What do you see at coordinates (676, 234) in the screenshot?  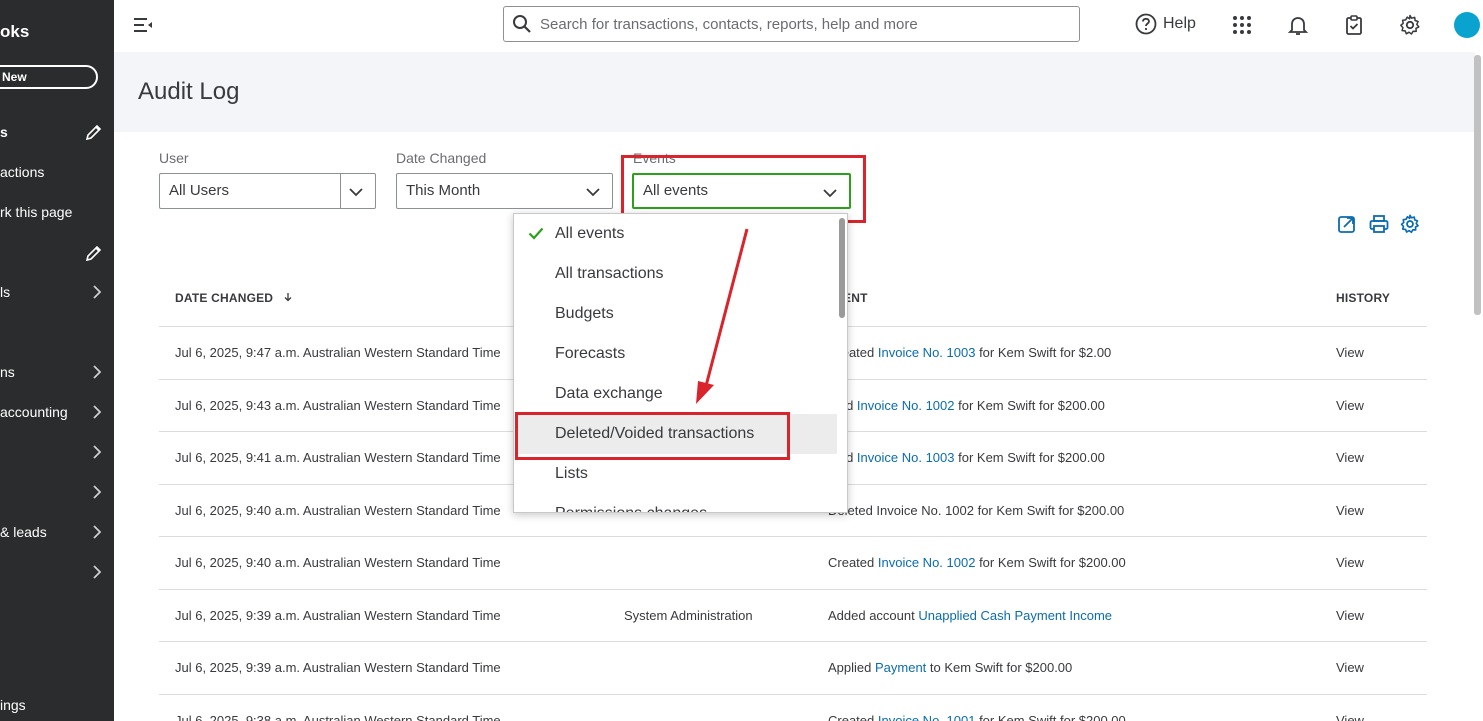 I see `menu-item-all-events: All events` at bounding box center [676, 234].